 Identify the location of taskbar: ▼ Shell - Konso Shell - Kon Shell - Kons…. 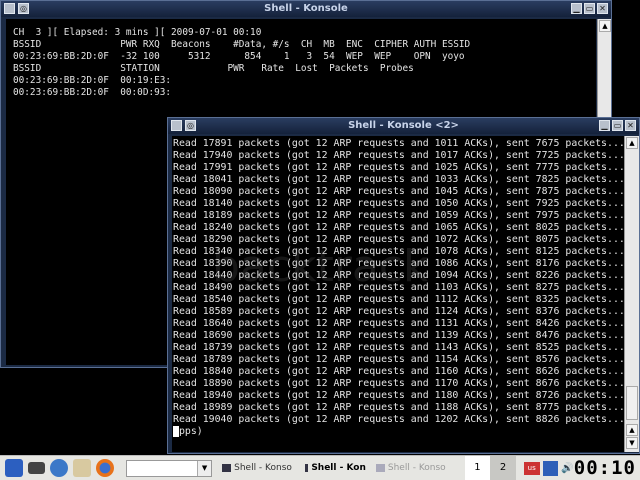
(320, 467).